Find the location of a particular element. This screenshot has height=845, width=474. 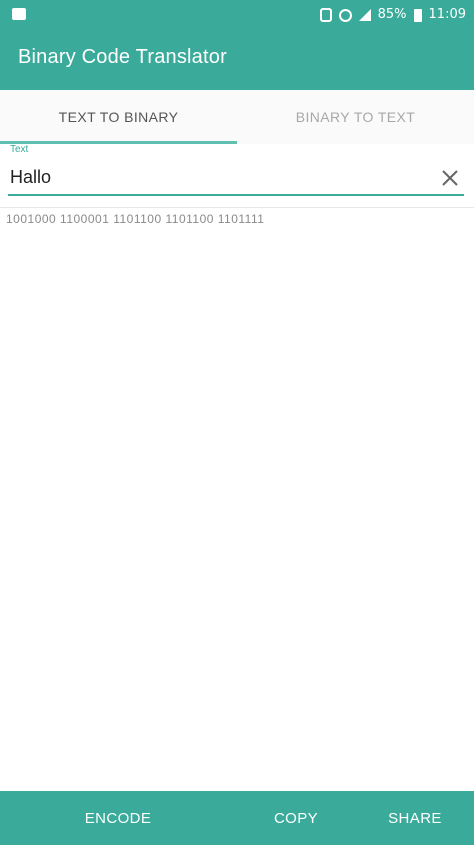

tab-bar: TEXT TO BINARY BINARY TO TEXT is located at coordinates (237, 117).